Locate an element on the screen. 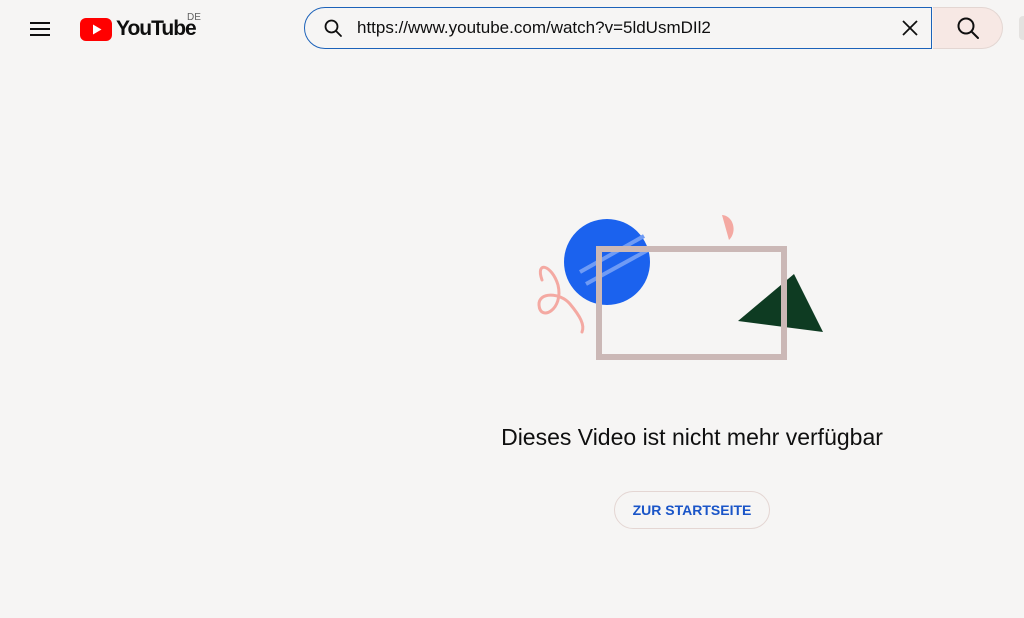 Image resolution: width=1024 pixels, height=618 pixels. voice-search-edge is located at coordinates (1021, 28).